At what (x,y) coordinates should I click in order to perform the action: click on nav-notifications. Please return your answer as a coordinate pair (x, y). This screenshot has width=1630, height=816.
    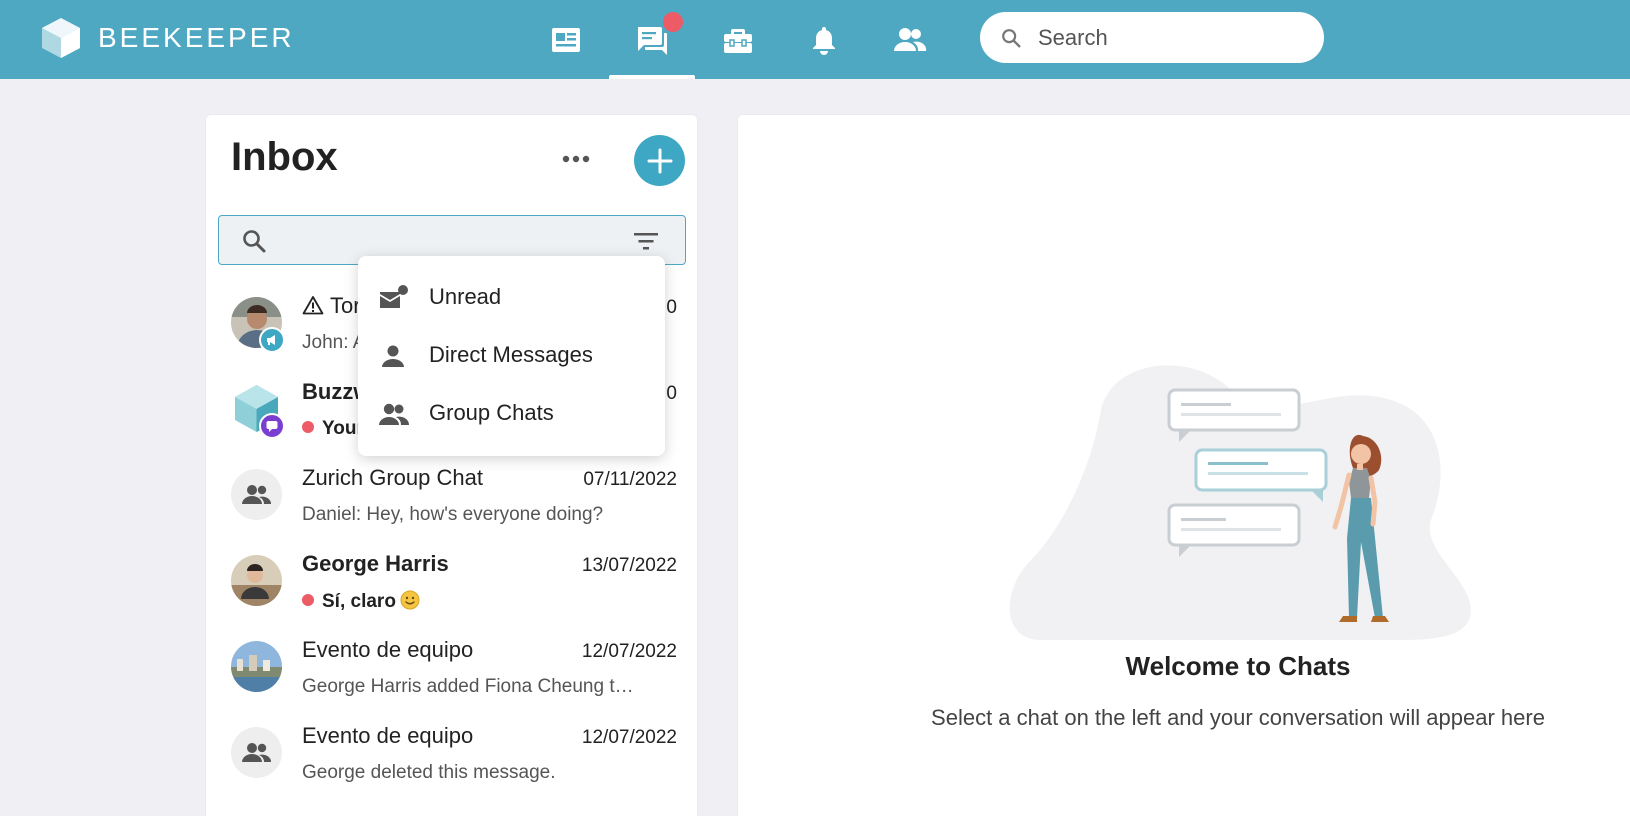
    Looking at the image, I should click on (824, 39).